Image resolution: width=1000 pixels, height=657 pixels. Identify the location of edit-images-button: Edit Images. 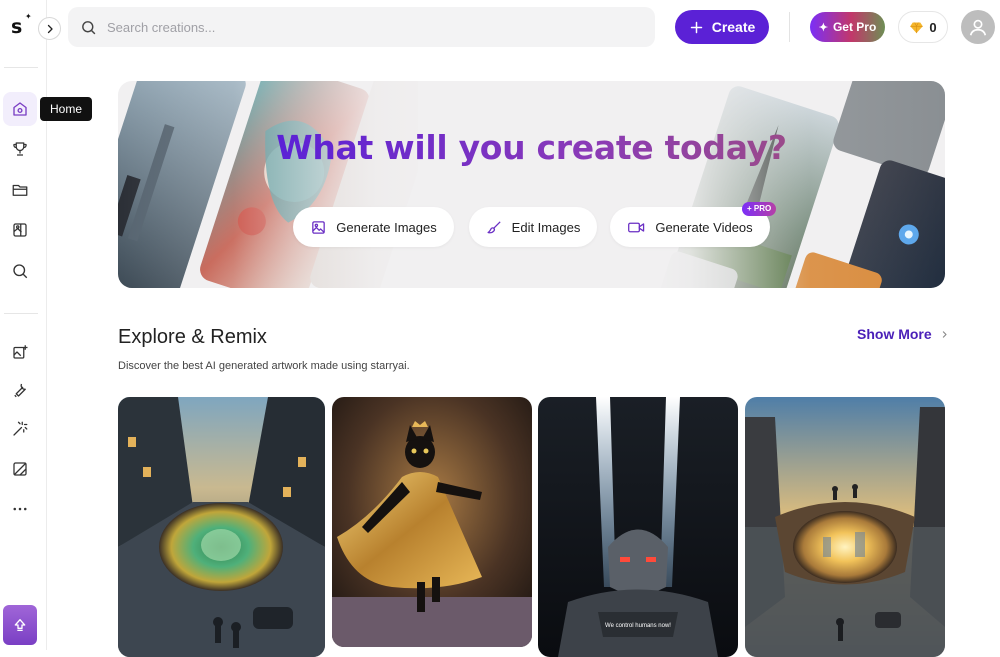
(533, 227).